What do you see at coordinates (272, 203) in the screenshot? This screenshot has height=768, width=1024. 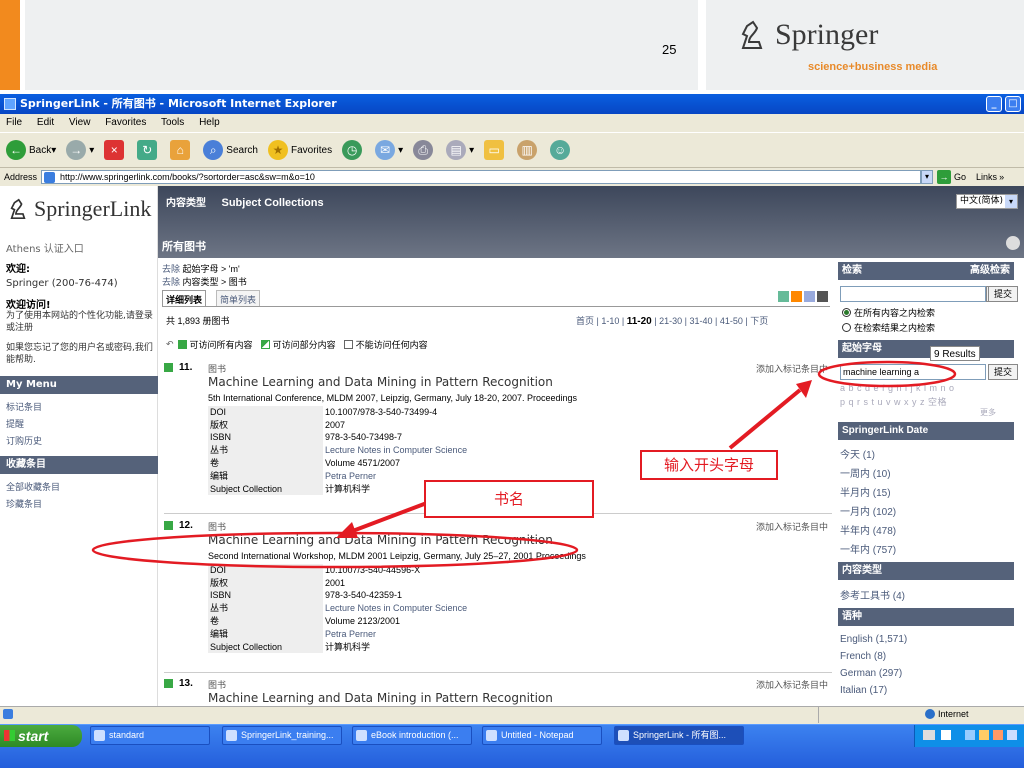 I see `nav-subject-collections: Subject Collections` at bounding box center [272, 203].